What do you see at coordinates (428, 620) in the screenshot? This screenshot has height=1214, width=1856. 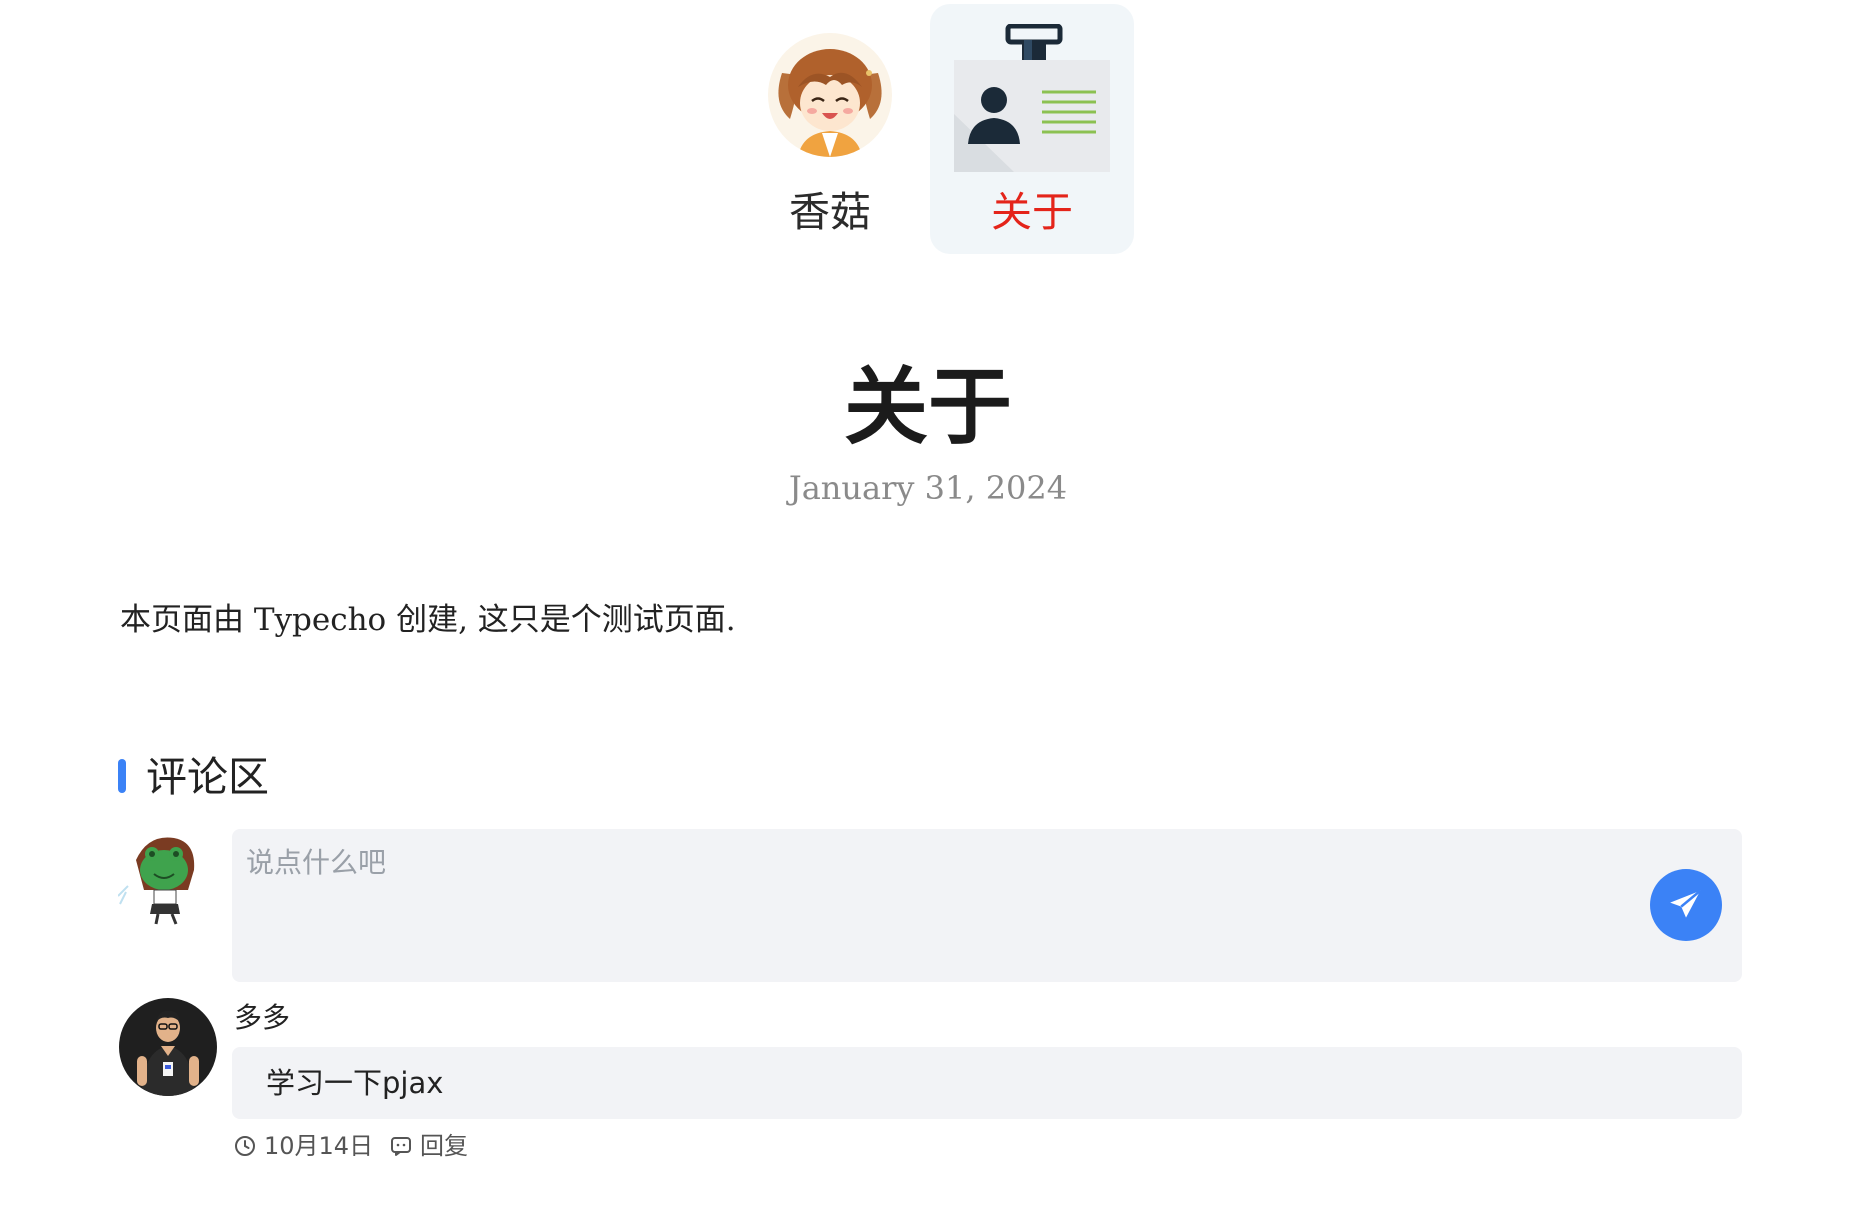 I see `article-body: 本页面由 Typecho 创建, 这只是个测试页面.` at bounding box center [428, 620].